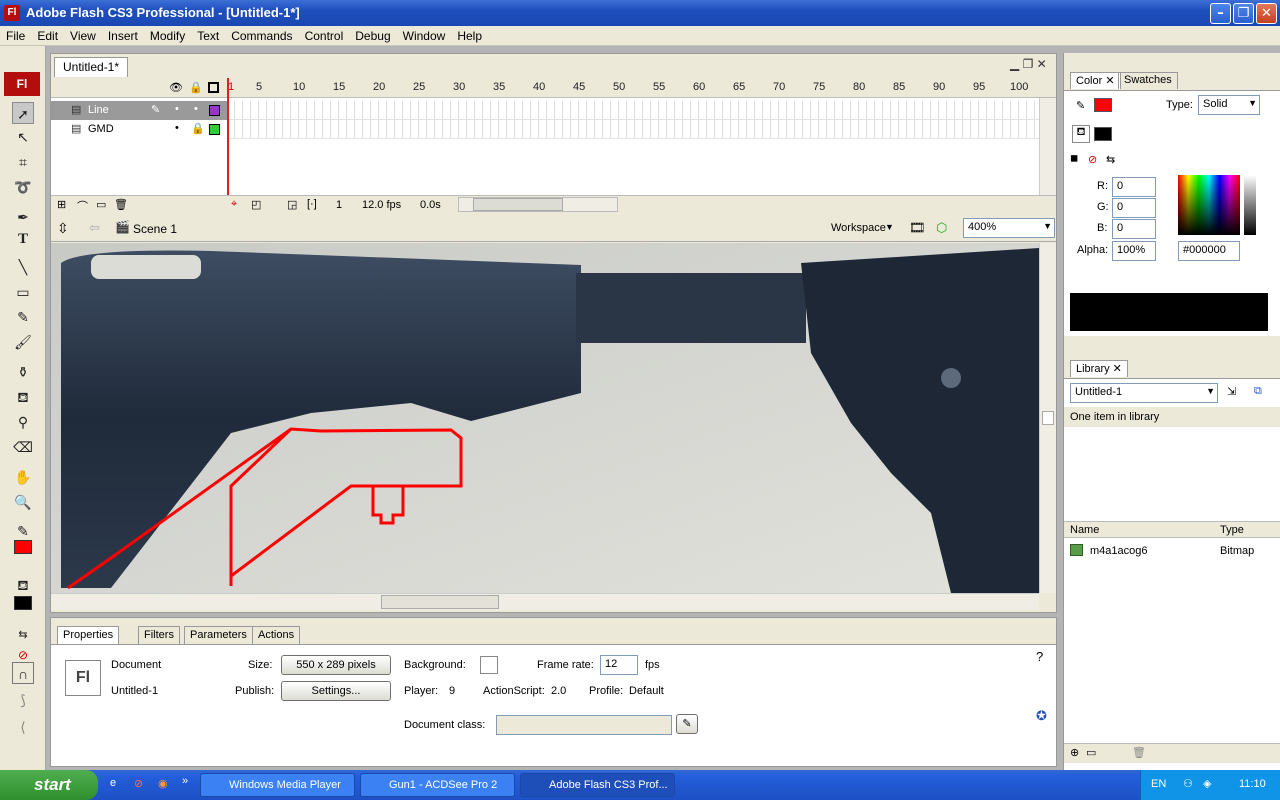  I want to click on hand-tool-icon: ✋, so click(23, 477).